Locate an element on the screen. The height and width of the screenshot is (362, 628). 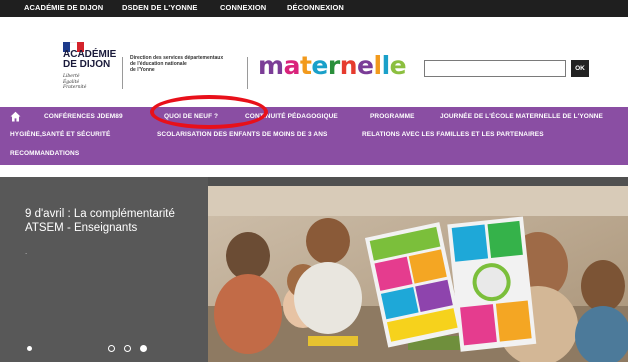
slider-dot-3-active is located at coordinates (143, 348).